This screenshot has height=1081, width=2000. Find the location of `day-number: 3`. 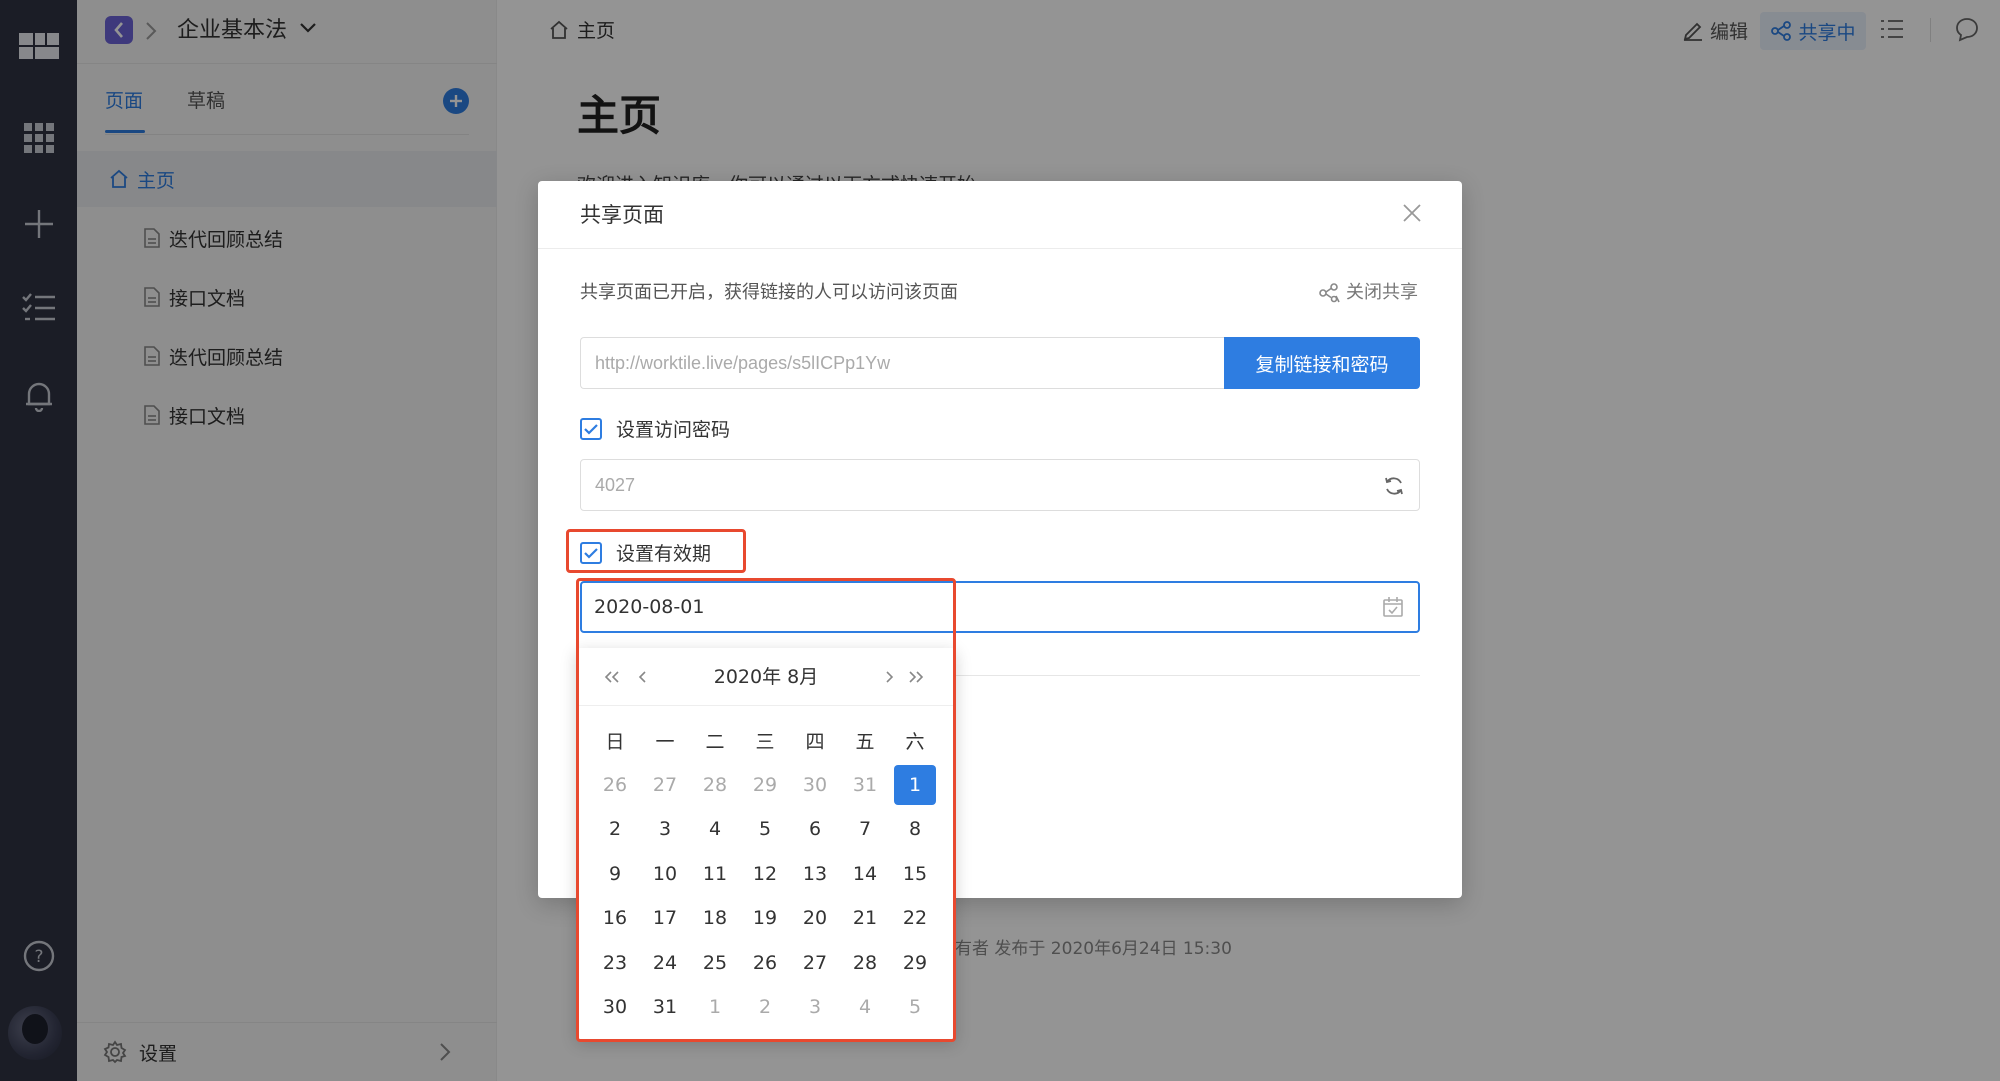

day-number: 3 is located at coordinates (665, 829).